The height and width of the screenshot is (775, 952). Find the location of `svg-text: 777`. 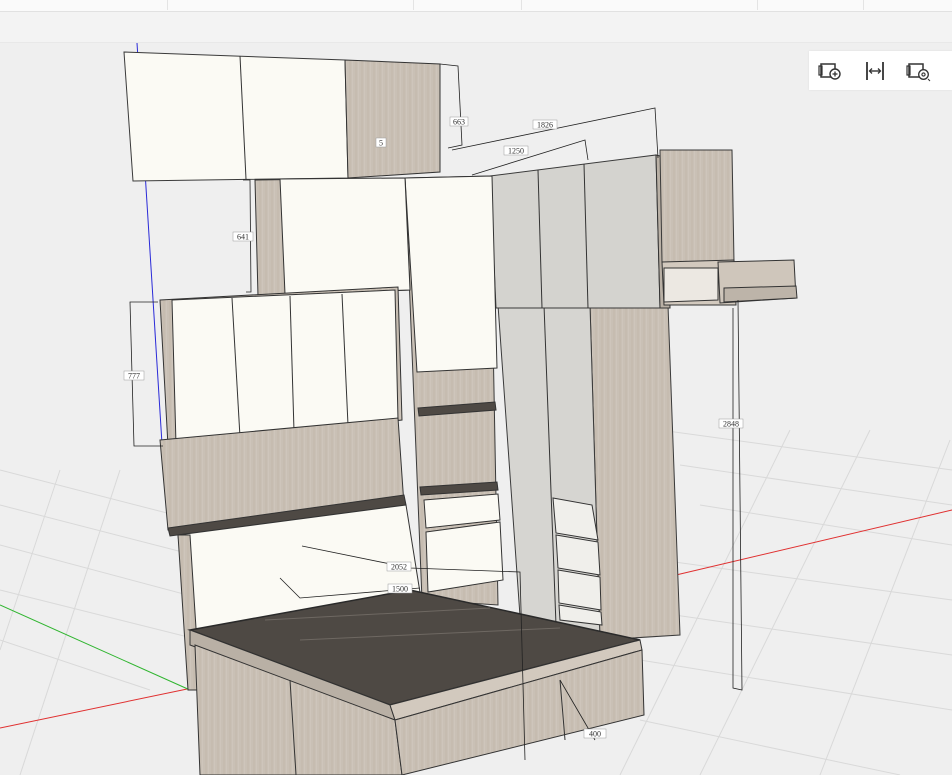

svg-text: 777 is located at coordinates (134, 376).